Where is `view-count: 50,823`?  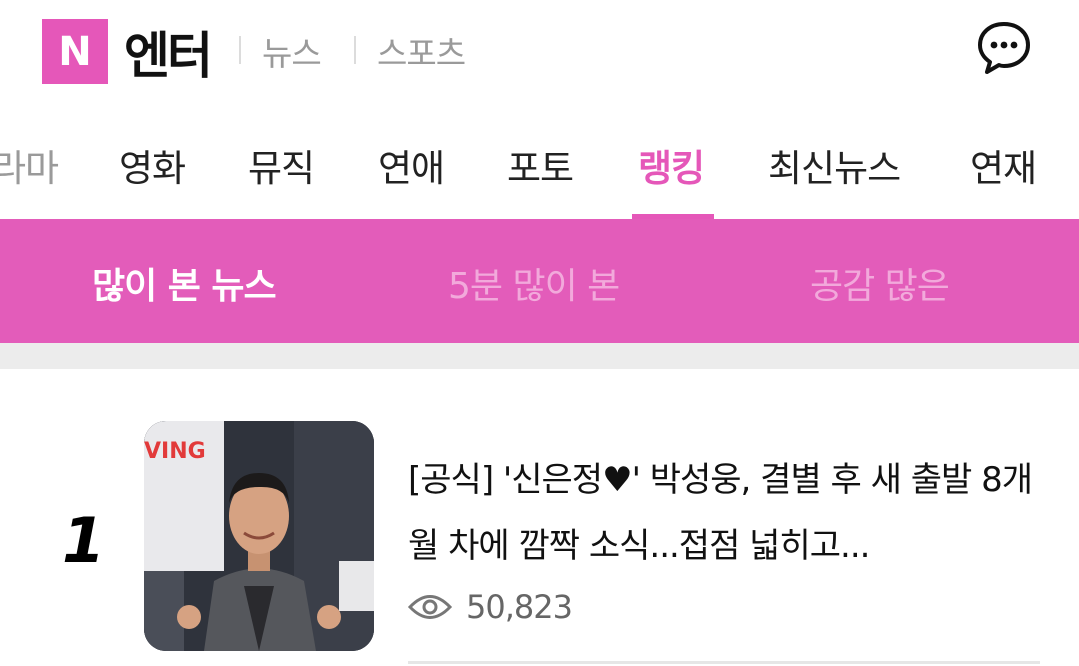 view-count: 50,823 is located at coordinates (490, 607).